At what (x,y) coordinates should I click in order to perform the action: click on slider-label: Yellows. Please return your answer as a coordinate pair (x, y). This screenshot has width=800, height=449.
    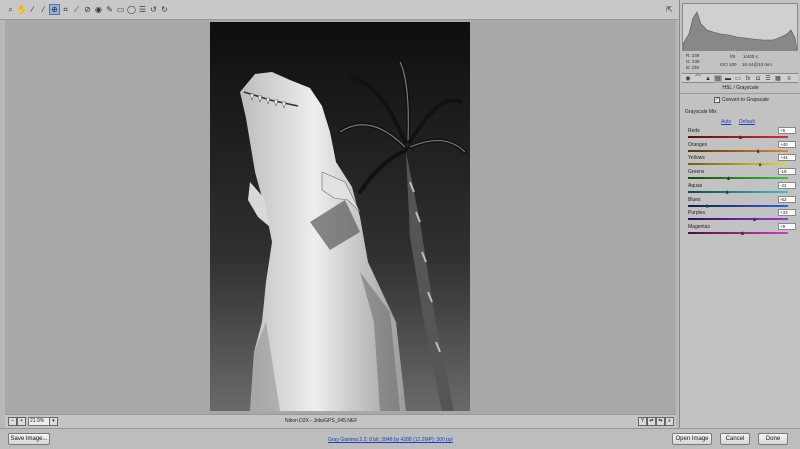
    Looking at the image, I should click on (696, 158).